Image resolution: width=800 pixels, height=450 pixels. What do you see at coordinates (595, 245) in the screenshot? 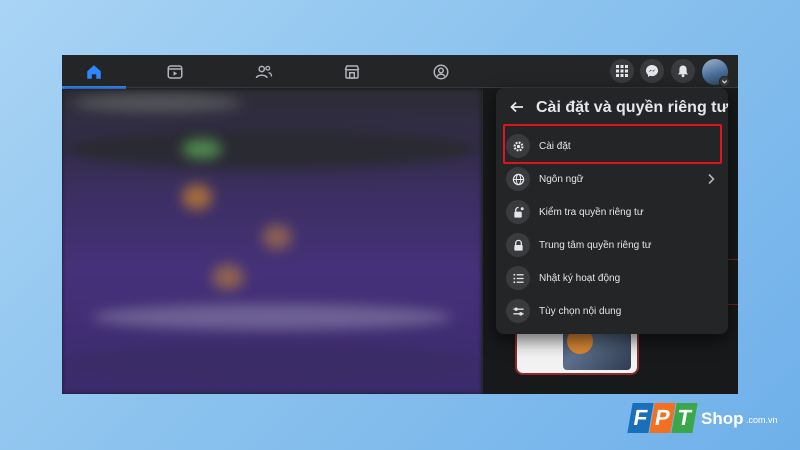
I see `menu-item-label: Trung tâm quyền riêng tư` at bounding box center [595, 245].